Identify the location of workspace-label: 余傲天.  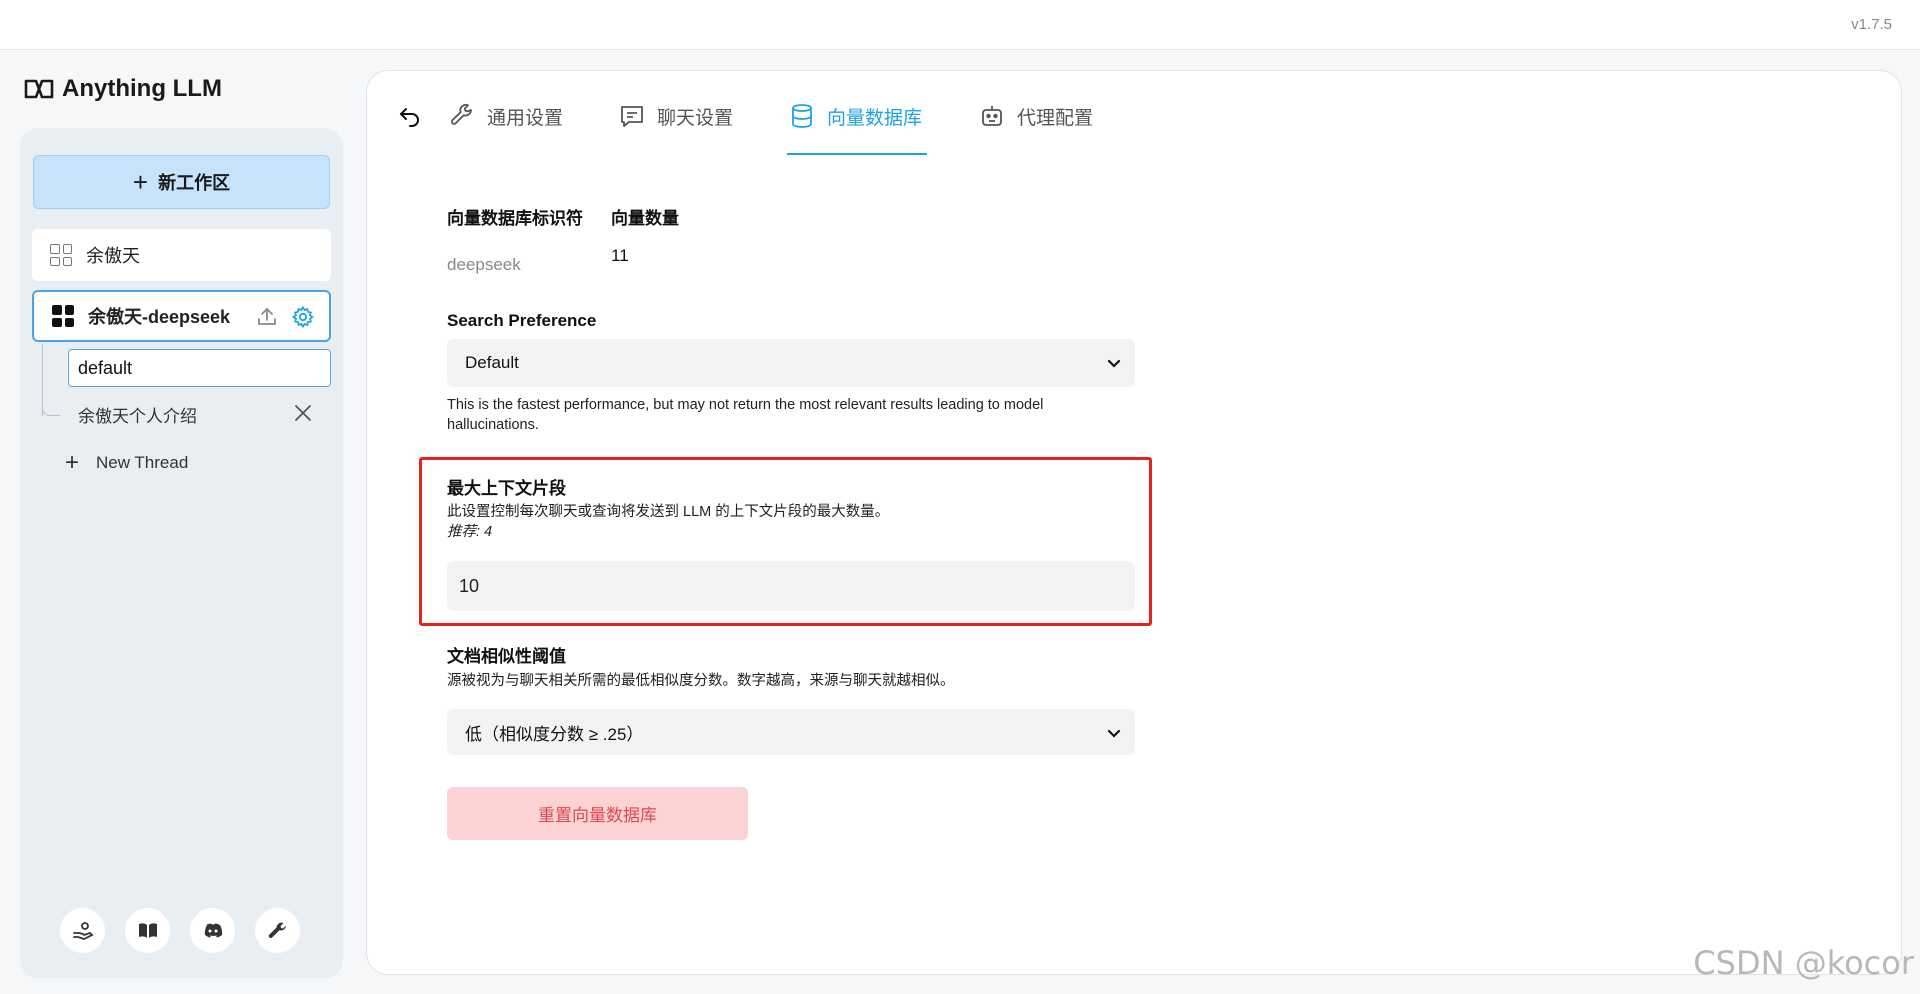
(113, 256).